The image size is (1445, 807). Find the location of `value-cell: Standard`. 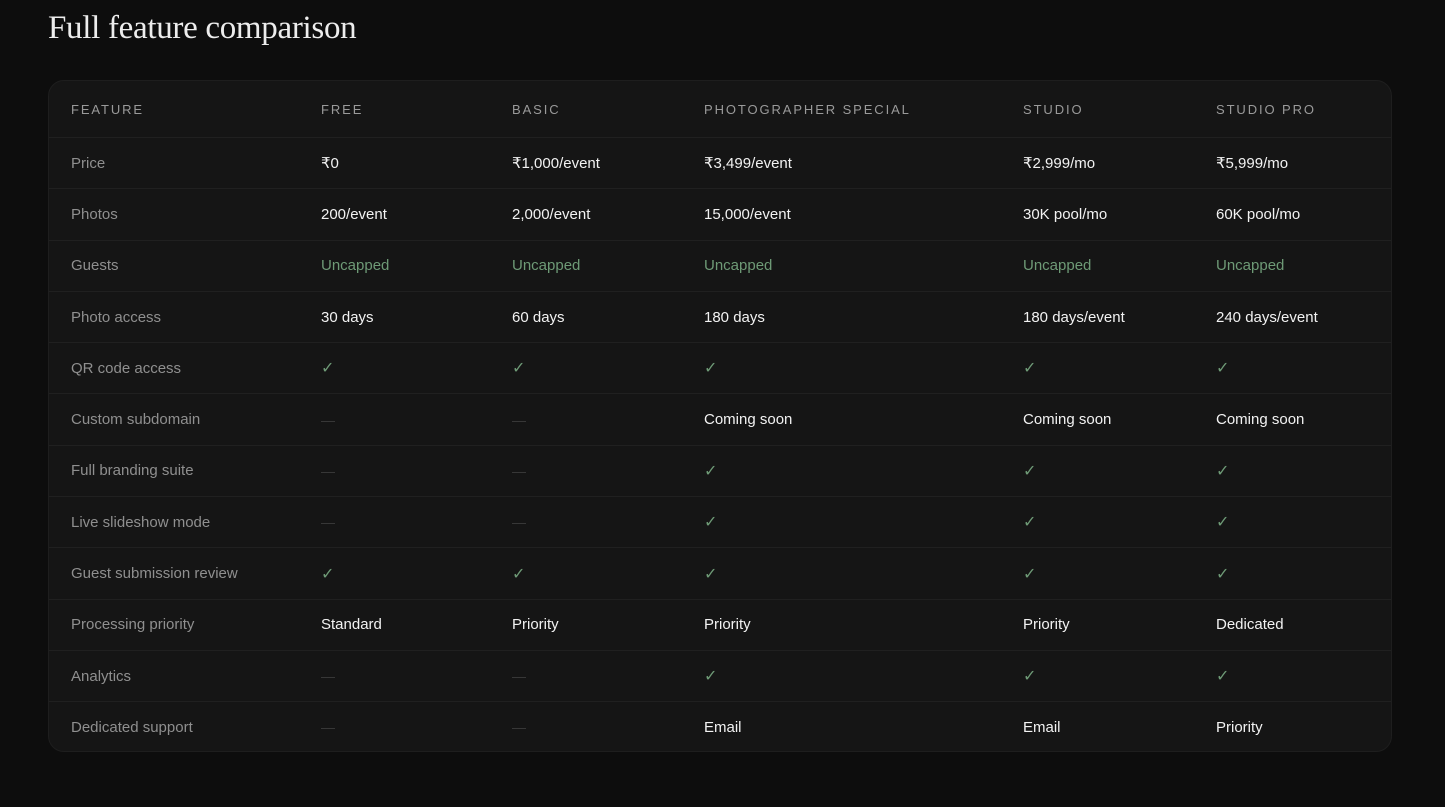

value-cell: Standard is located at coordinates (351, 625).